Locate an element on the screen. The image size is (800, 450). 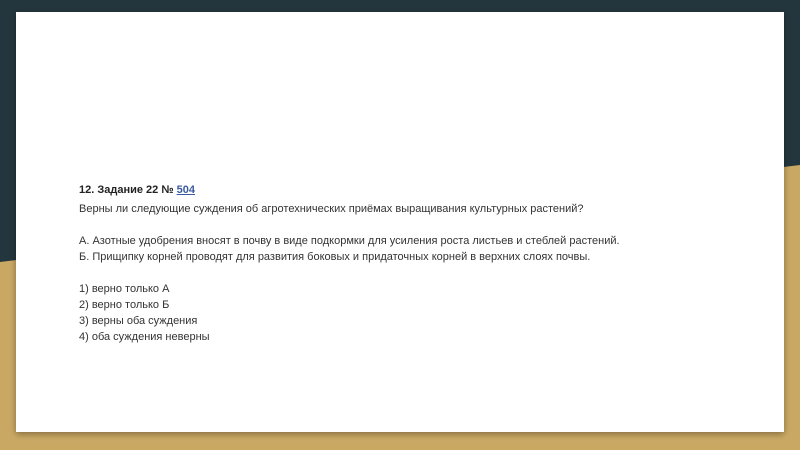
task-heading: 12. Задание 22 № is located at coordinates (126, 190).